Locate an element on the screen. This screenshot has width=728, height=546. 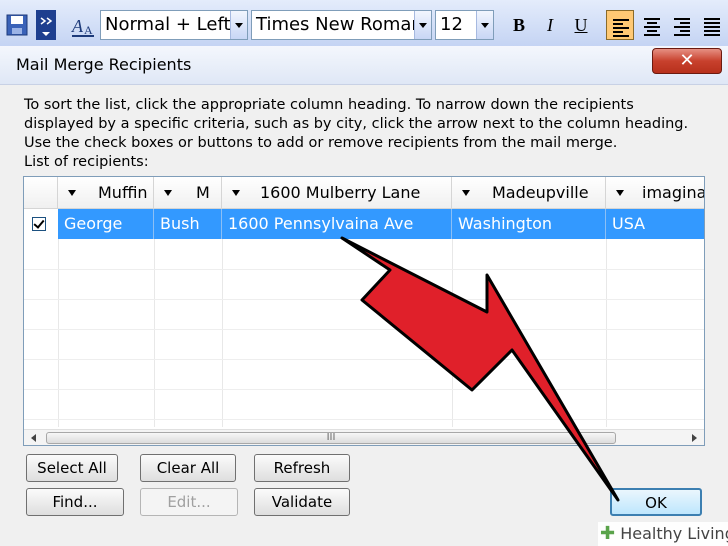
plus-icon: ✚ is located at coordinates (608, 533).